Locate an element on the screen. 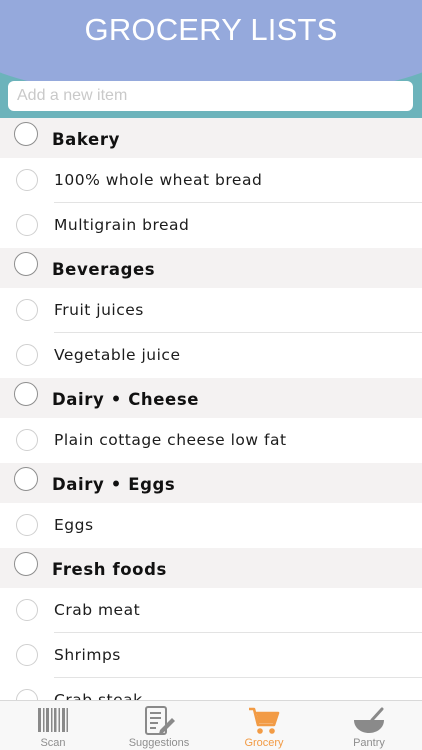 The height and width of the screenshot is (750, 422). tab-suggestions: Suggestions is located at coordinates (159, 725).